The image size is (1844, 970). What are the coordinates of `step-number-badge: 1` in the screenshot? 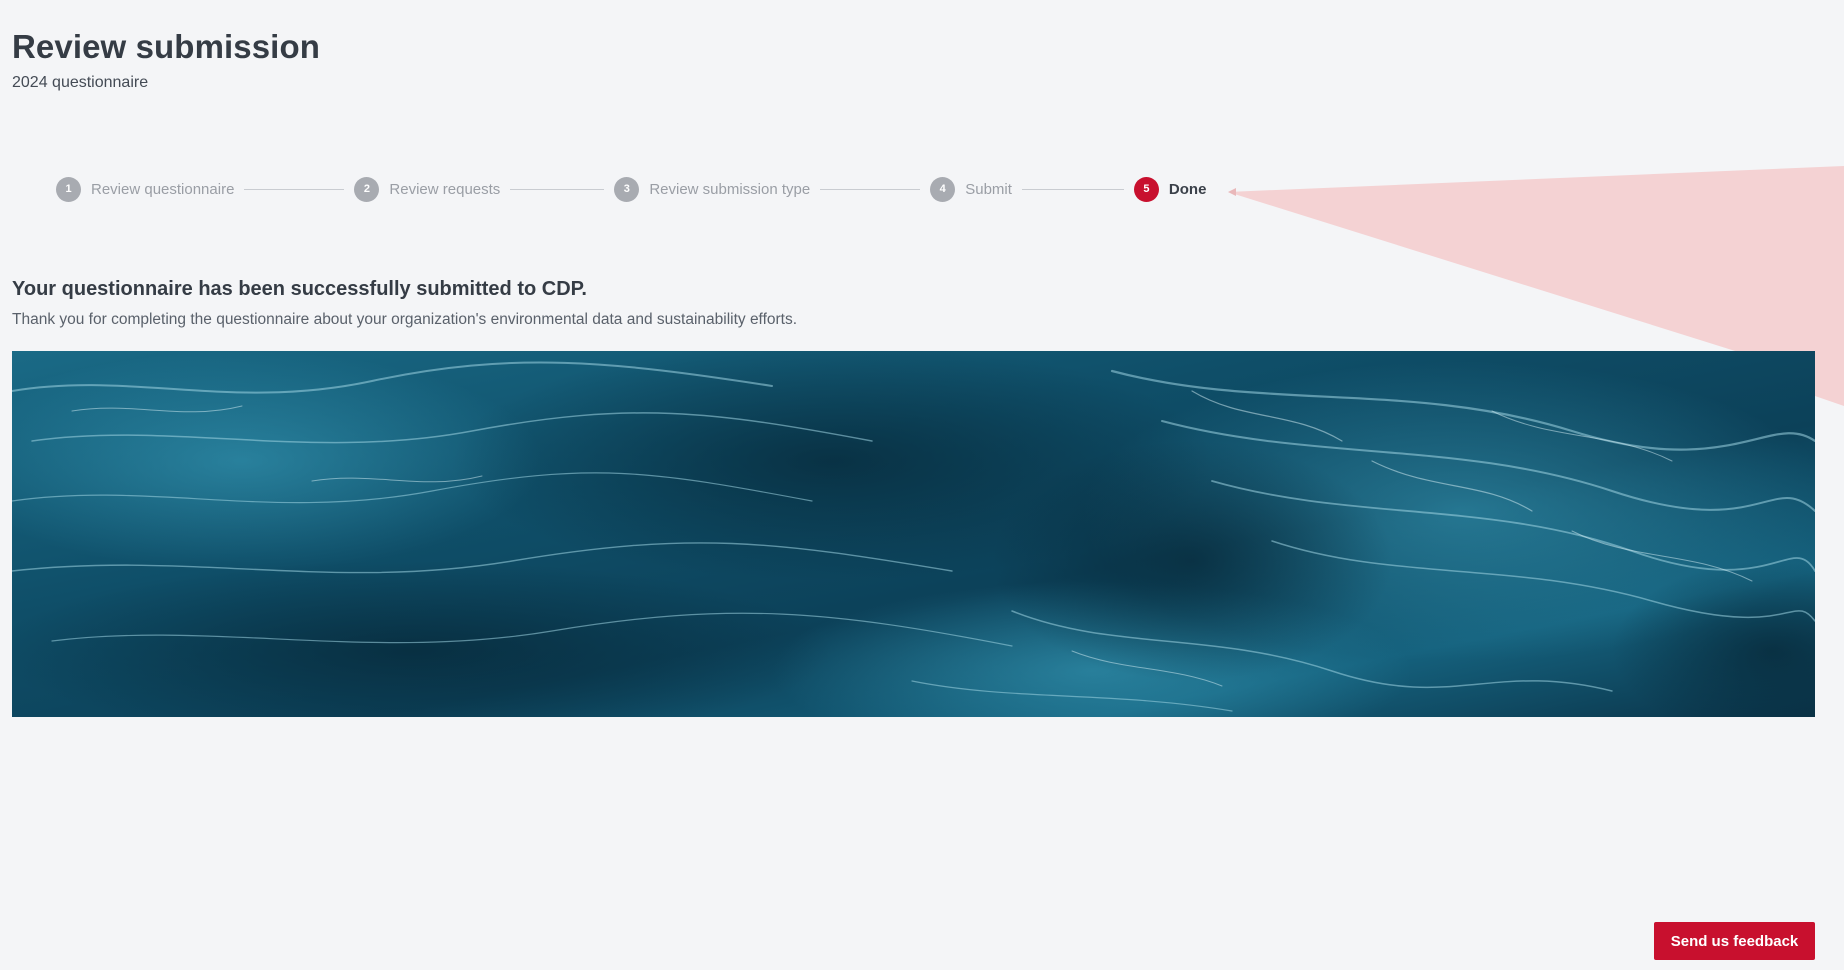 It's located at (68, 189).